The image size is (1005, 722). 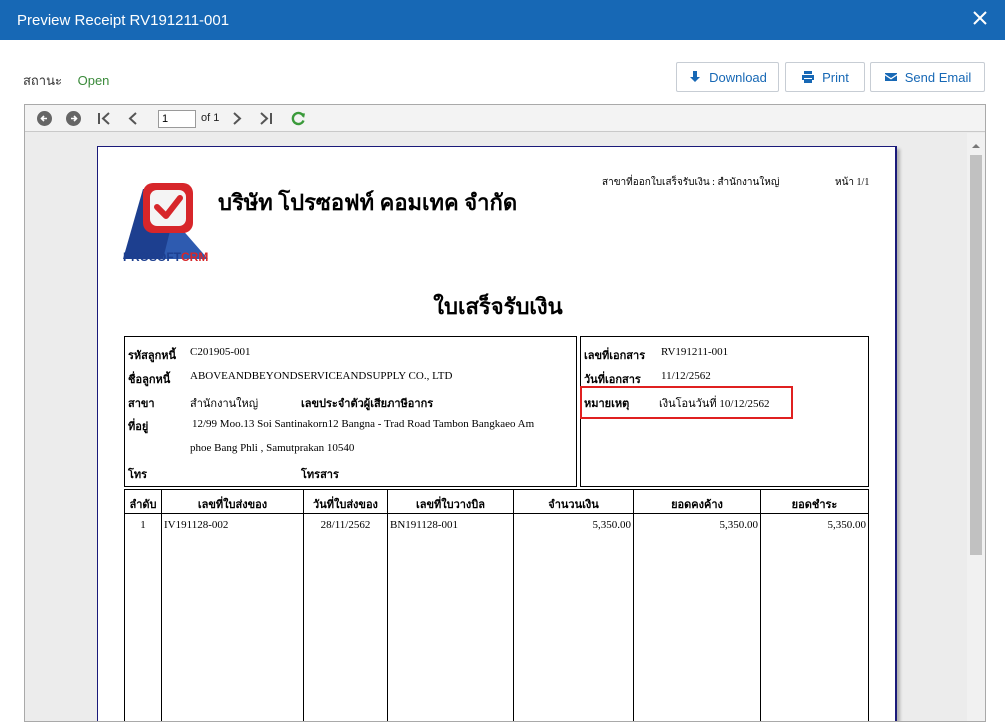 What do you see at coordinates (498, 306) in the screenshot?
I see `receipt-title: ใบเสร็จรับเงิน` at bounding box center [498, 306].